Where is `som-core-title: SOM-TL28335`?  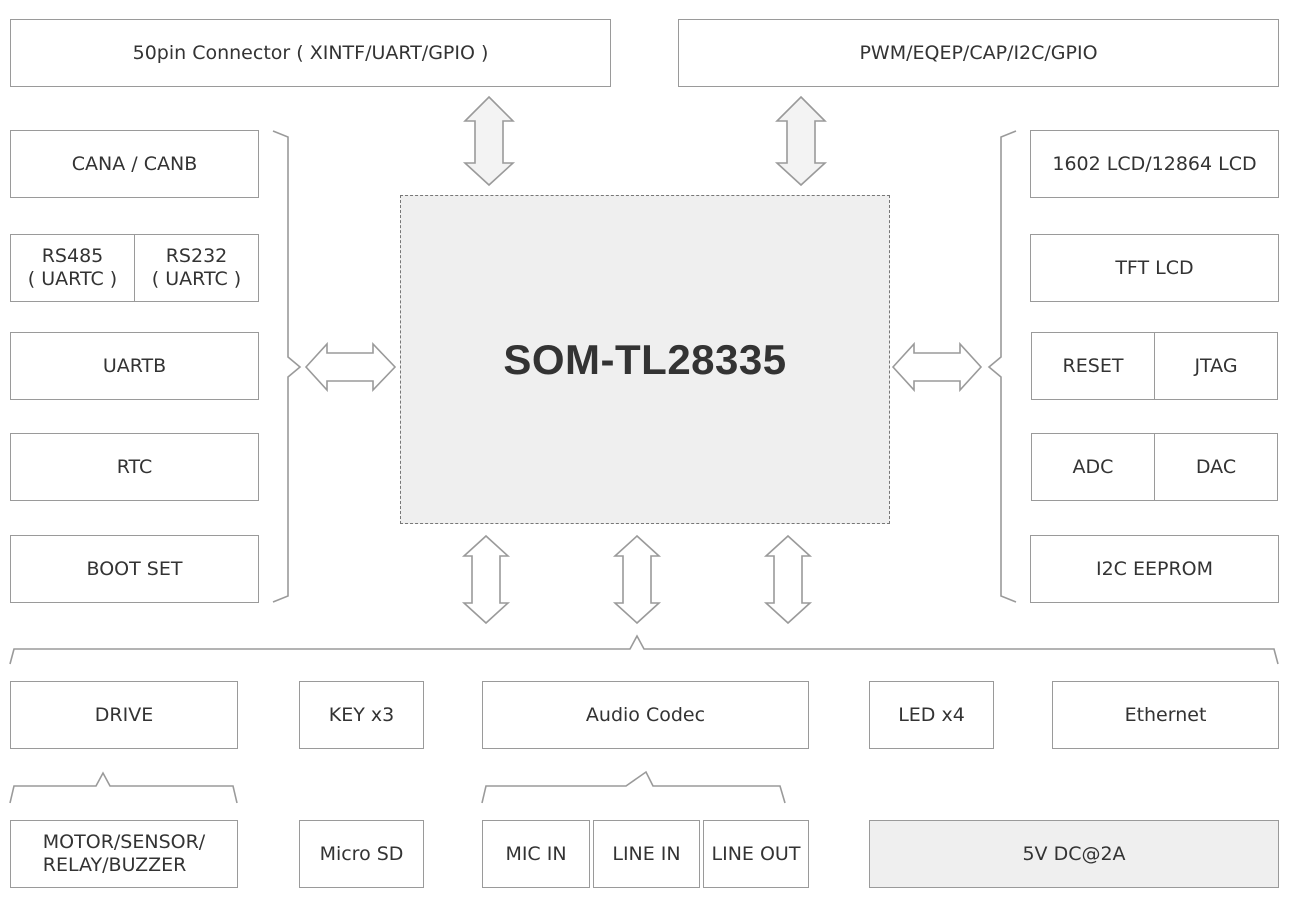
som-core-title: SOM-TL28335 is located at coordinates (645, 359).